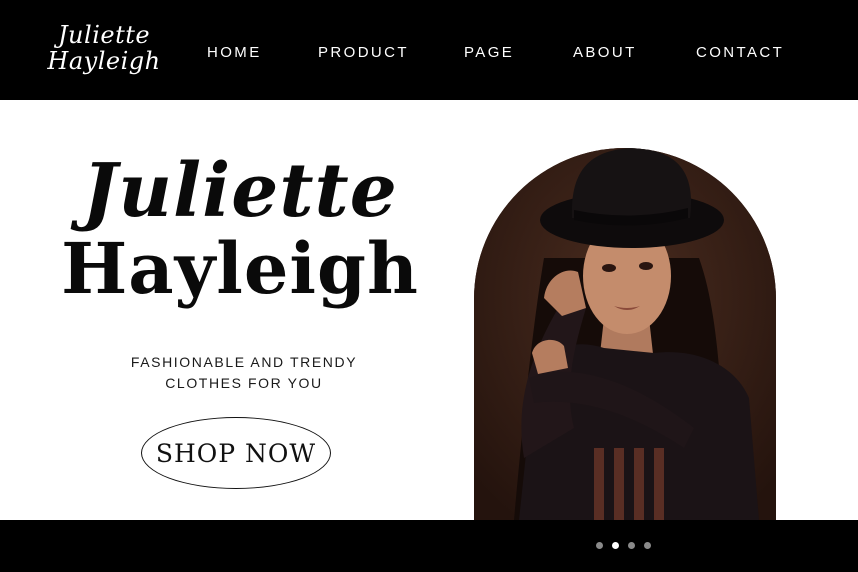 This screenshot has height=572, width=858. What do you see at coordinates (236, 453) in the screenshot?
I see `shop-now-button: SHOP NOW` at bounding box center [236, 453].